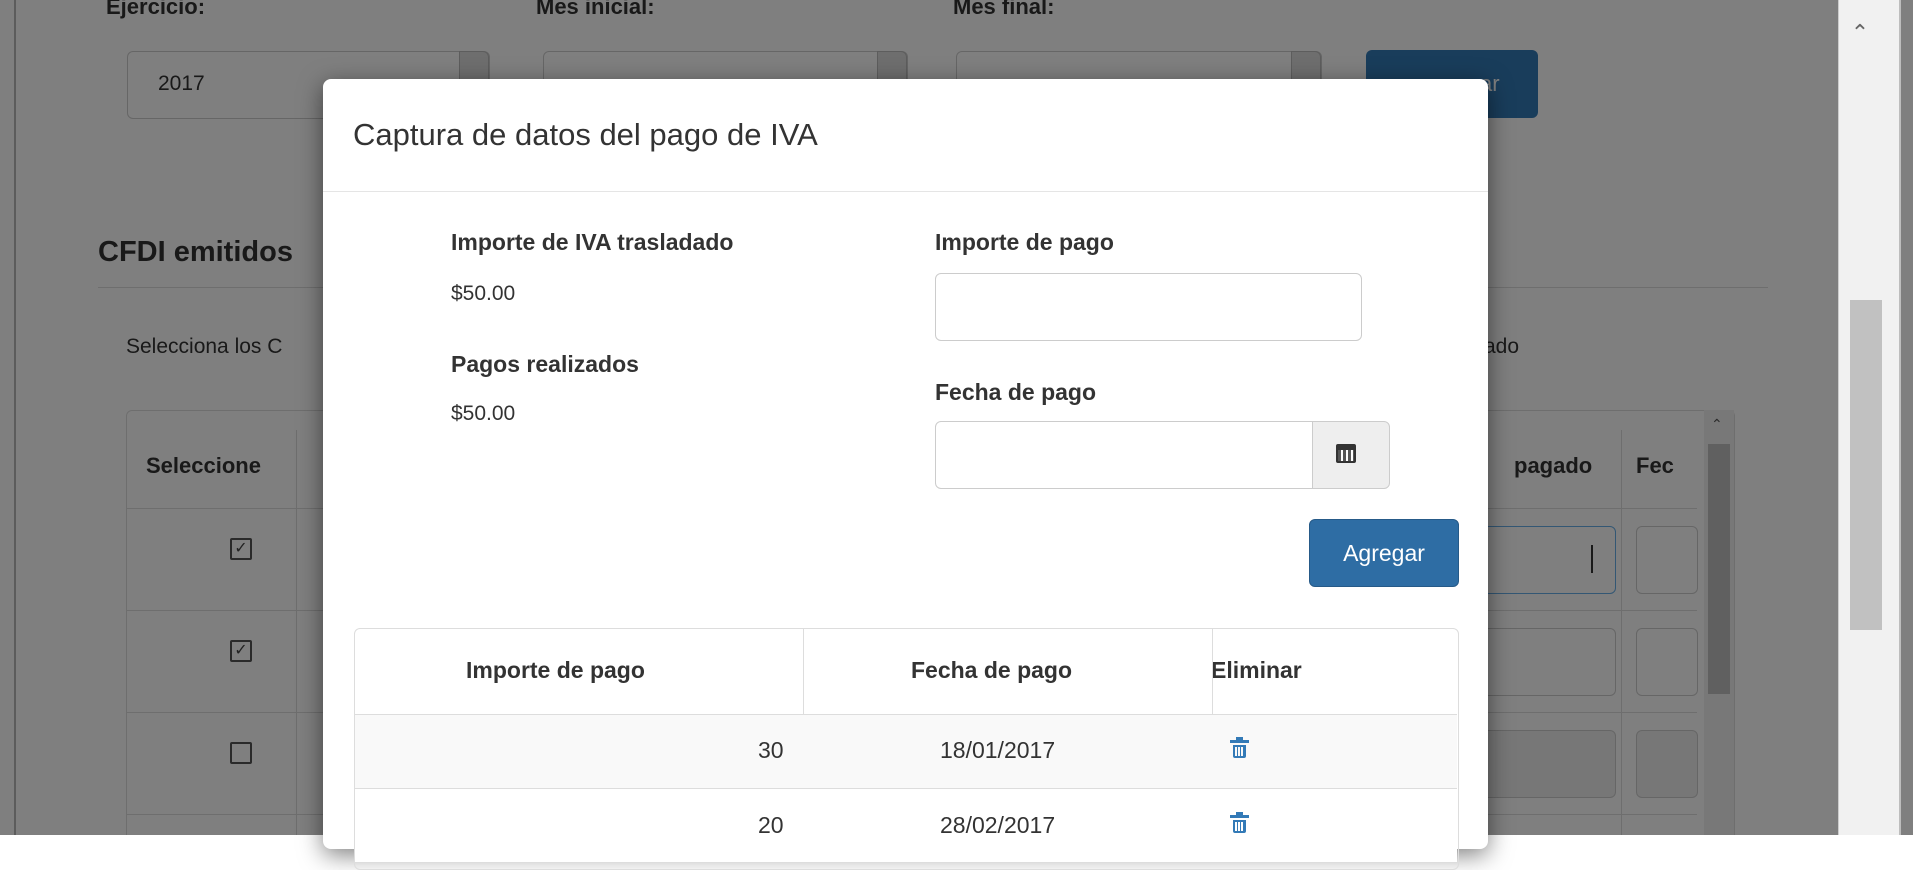 The image size is (1913, 870). What do you see at coordinates (1124, 455) in the screenshot?
I see `fecha-pago-input` at bounding box center [1124, 455].